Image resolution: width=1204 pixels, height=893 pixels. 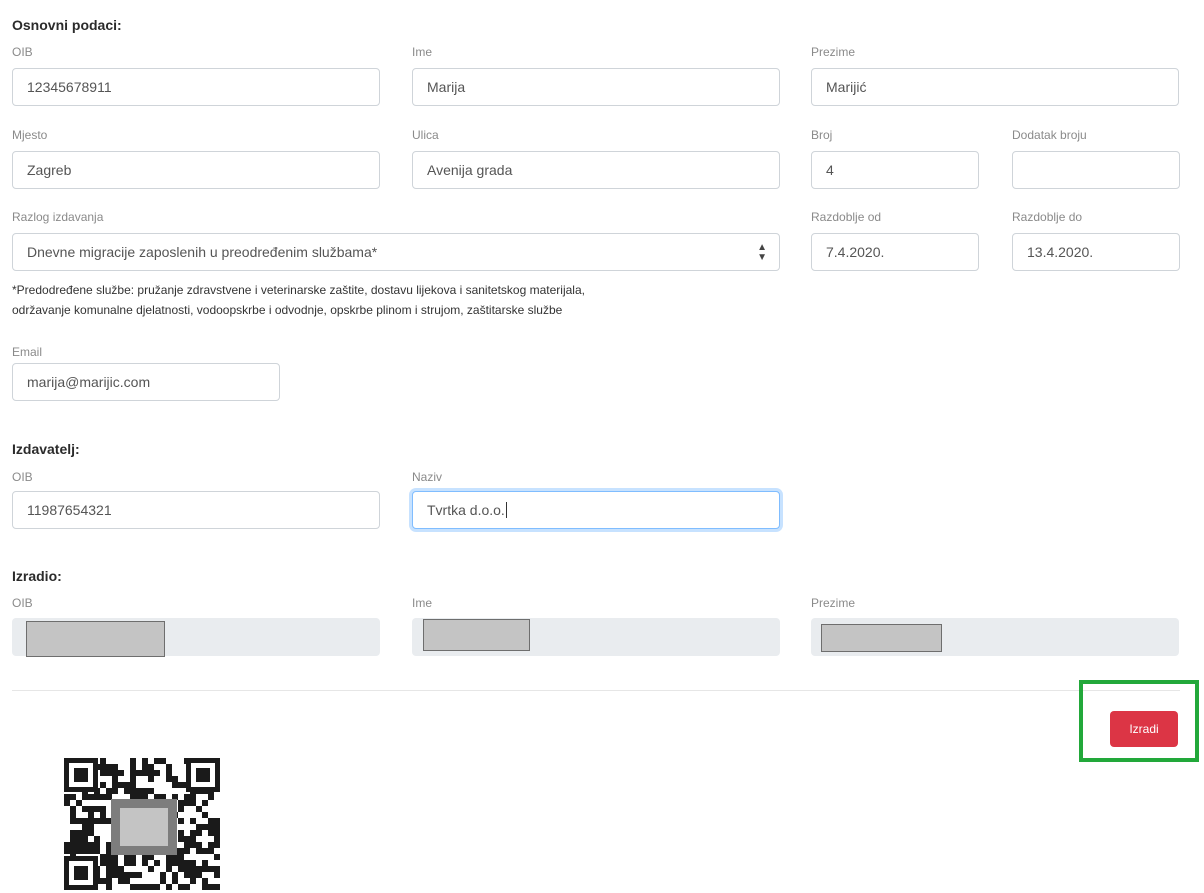 I want to click on razdoblje-od-label: Razdoblje od, so click(x=846, y=217).